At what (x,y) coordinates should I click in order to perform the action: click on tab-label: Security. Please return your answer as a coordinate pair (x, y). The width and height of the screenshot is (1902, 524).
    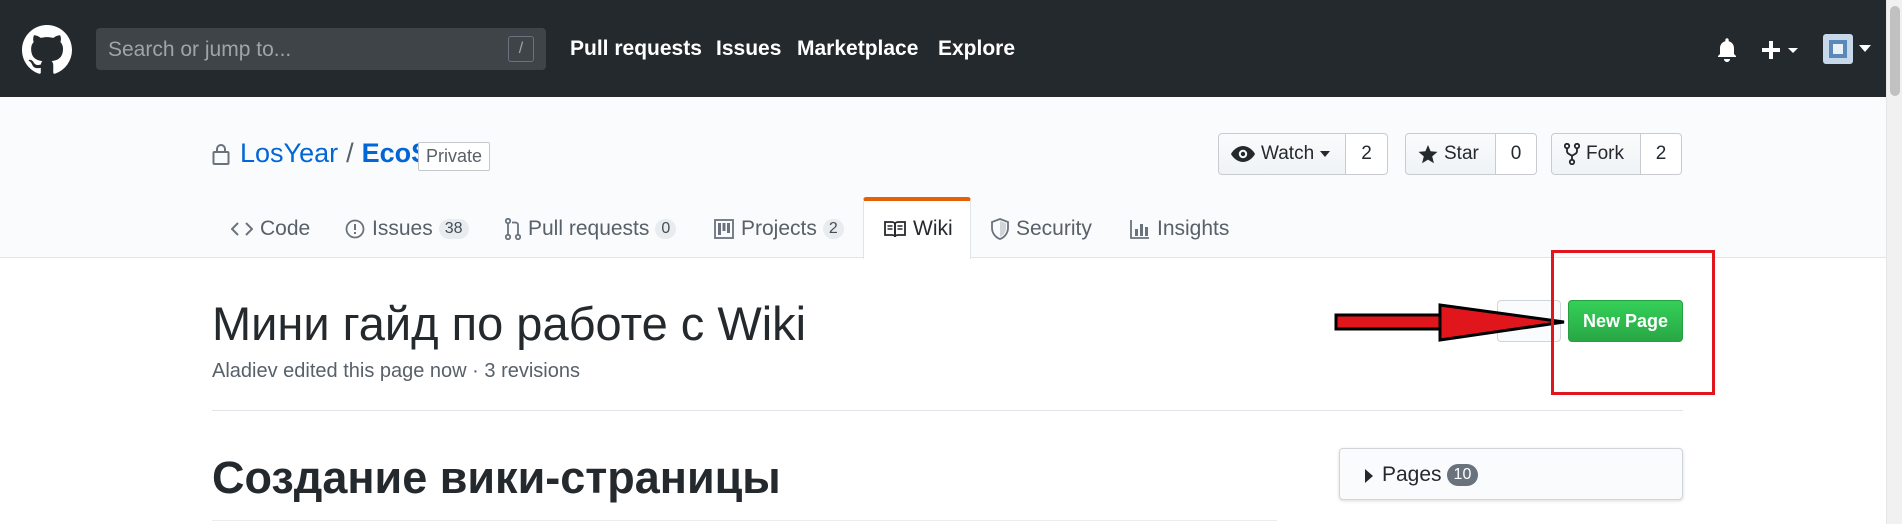
    Looking at the image, I should click on (1054, 228).